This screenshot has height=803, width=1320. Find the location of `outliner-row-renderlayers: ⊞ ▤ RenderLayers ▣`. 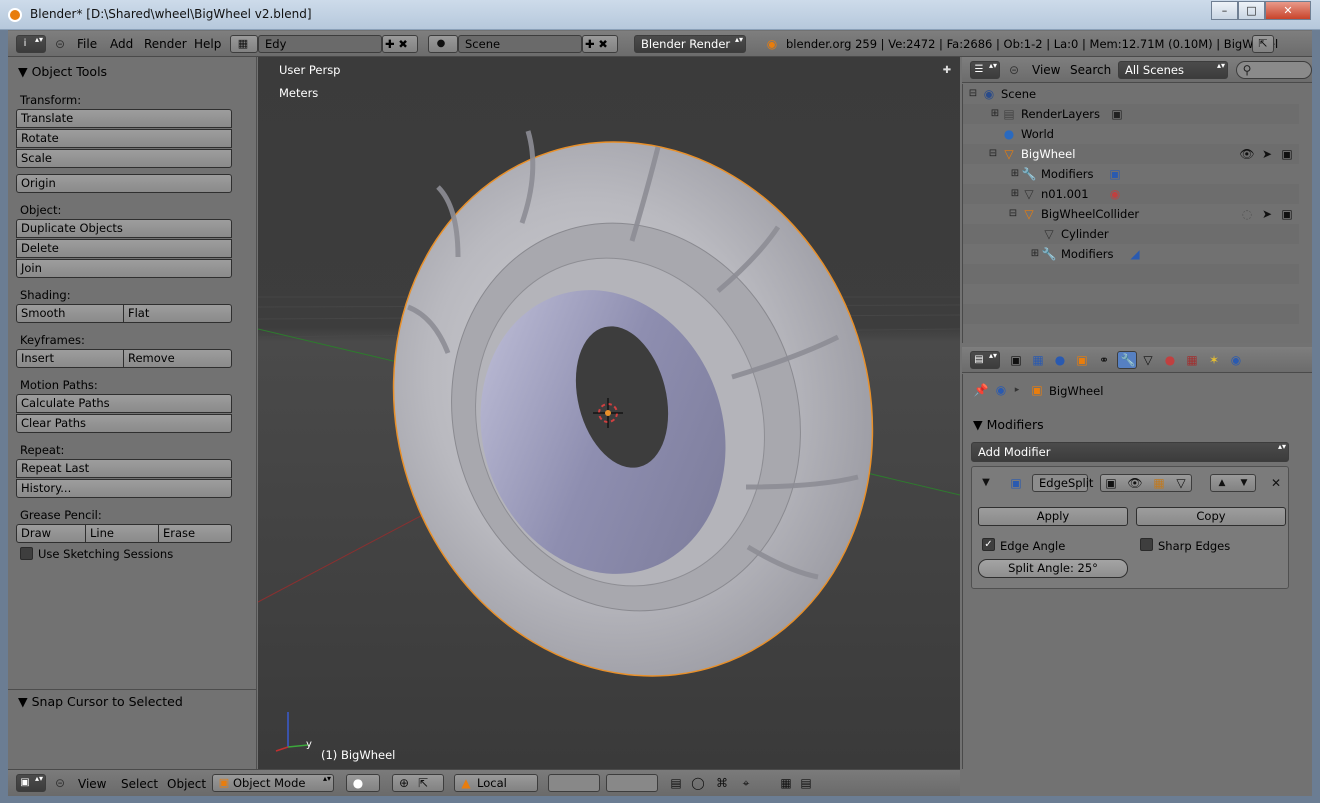

outliner-row-renderlayers: ⊞ ▤ RenderLayers ▣ is located at coordinates (1131, 114).